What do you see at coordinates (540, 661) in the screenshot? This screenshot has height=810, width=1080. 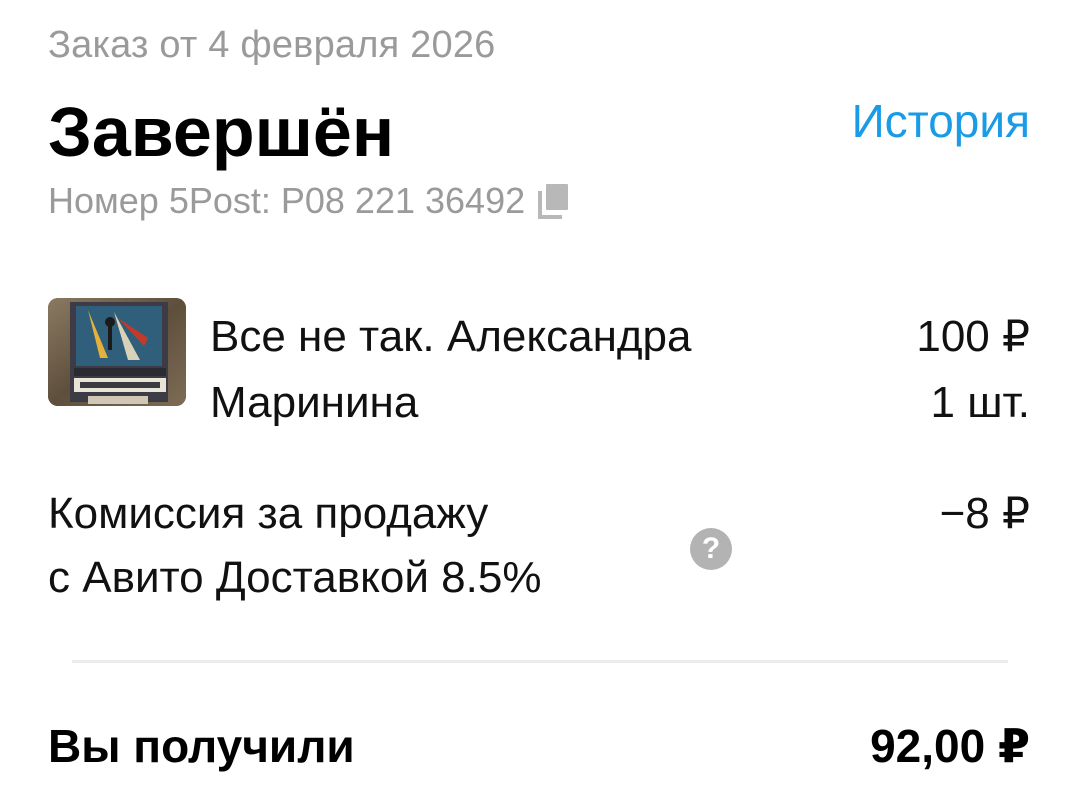 I see `divider` at bounding box center [540, 661].